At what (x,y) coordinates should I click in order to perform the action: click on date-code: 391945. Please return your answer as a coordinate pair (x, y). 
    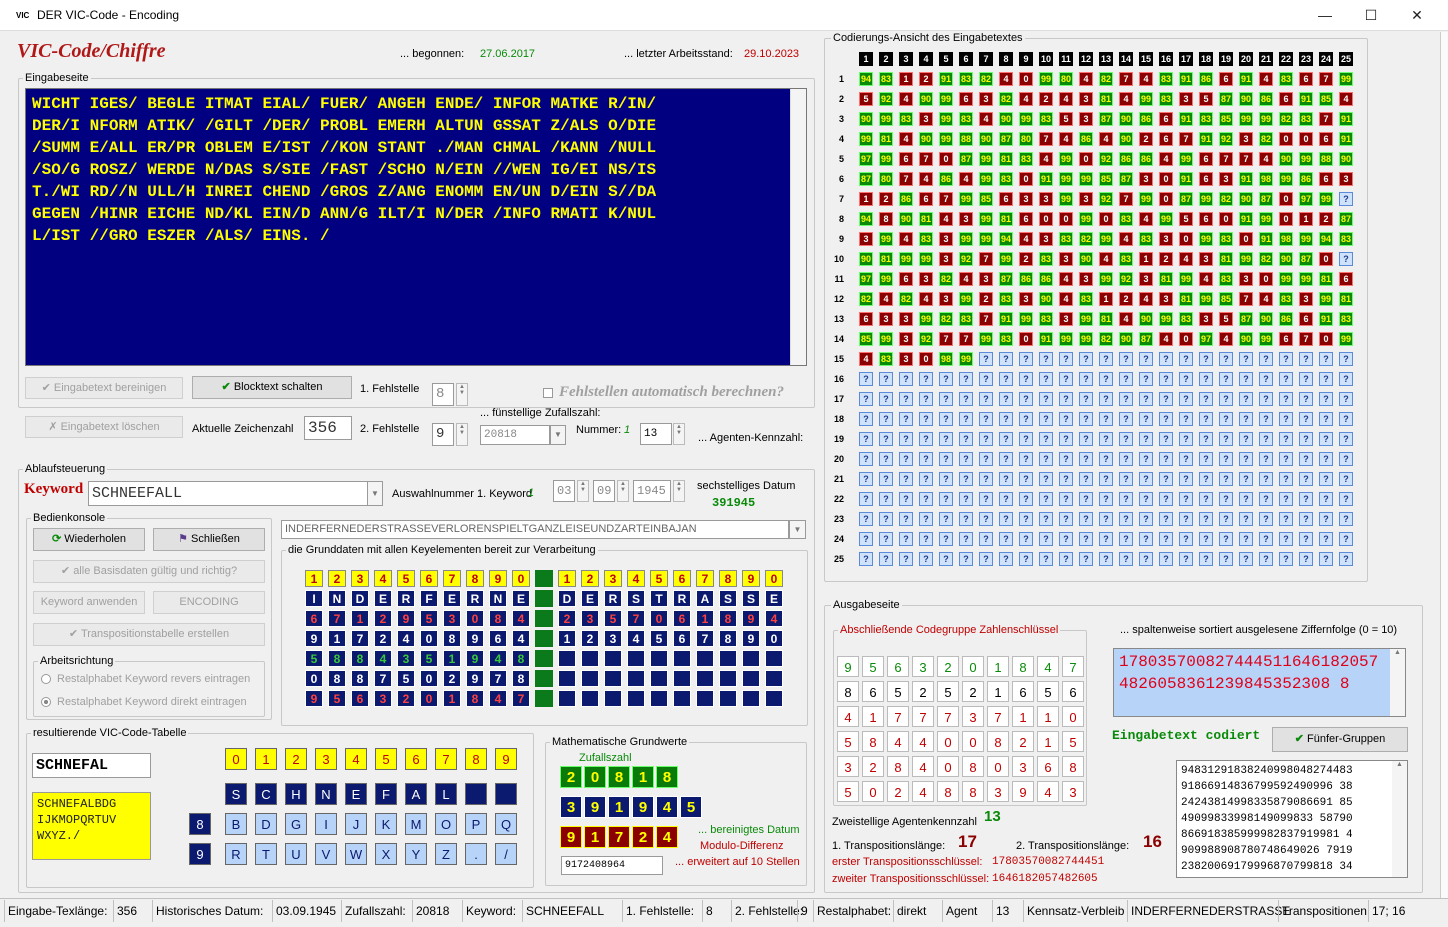
    Looking at the image, I should click on (734, 503).